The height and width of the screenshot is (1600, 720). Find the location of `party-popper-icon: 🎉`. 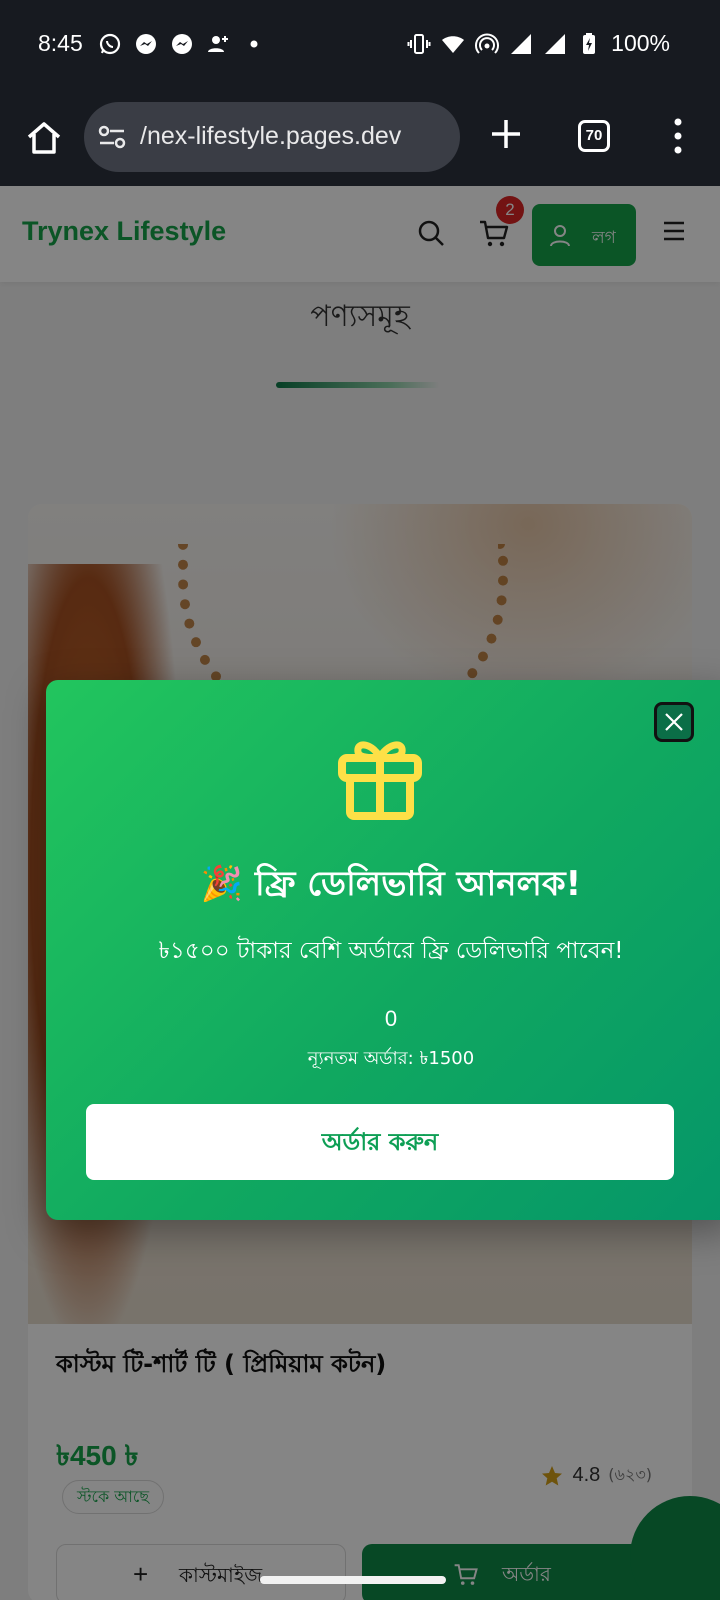

party-popper-icon: 🎉 is located at coordinates (222, 884).